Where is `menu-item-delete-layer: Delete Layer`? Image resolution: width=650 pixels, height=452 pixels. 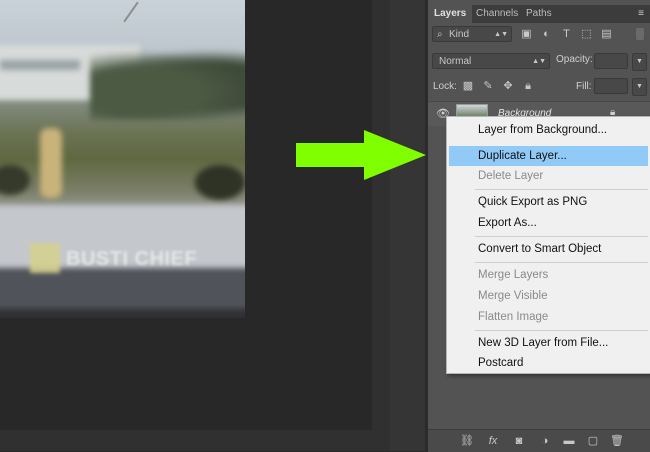 menu-item-delete-layer: Delete Layer is located at coordinates (511, 176).